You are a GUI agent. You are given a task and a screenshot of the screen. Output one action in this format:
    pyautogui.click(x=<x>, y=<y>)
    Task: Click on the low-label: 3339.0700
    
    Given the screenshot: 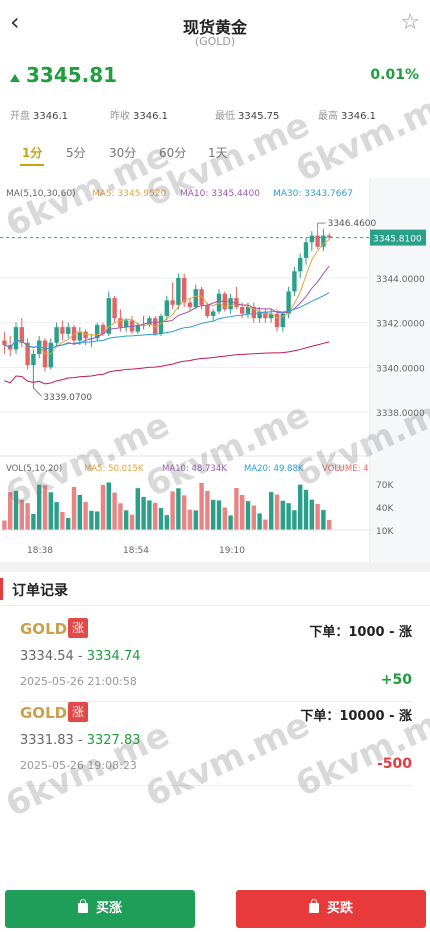 What is the action you would take?
    pyautogui.click(x=67, y=398)
    